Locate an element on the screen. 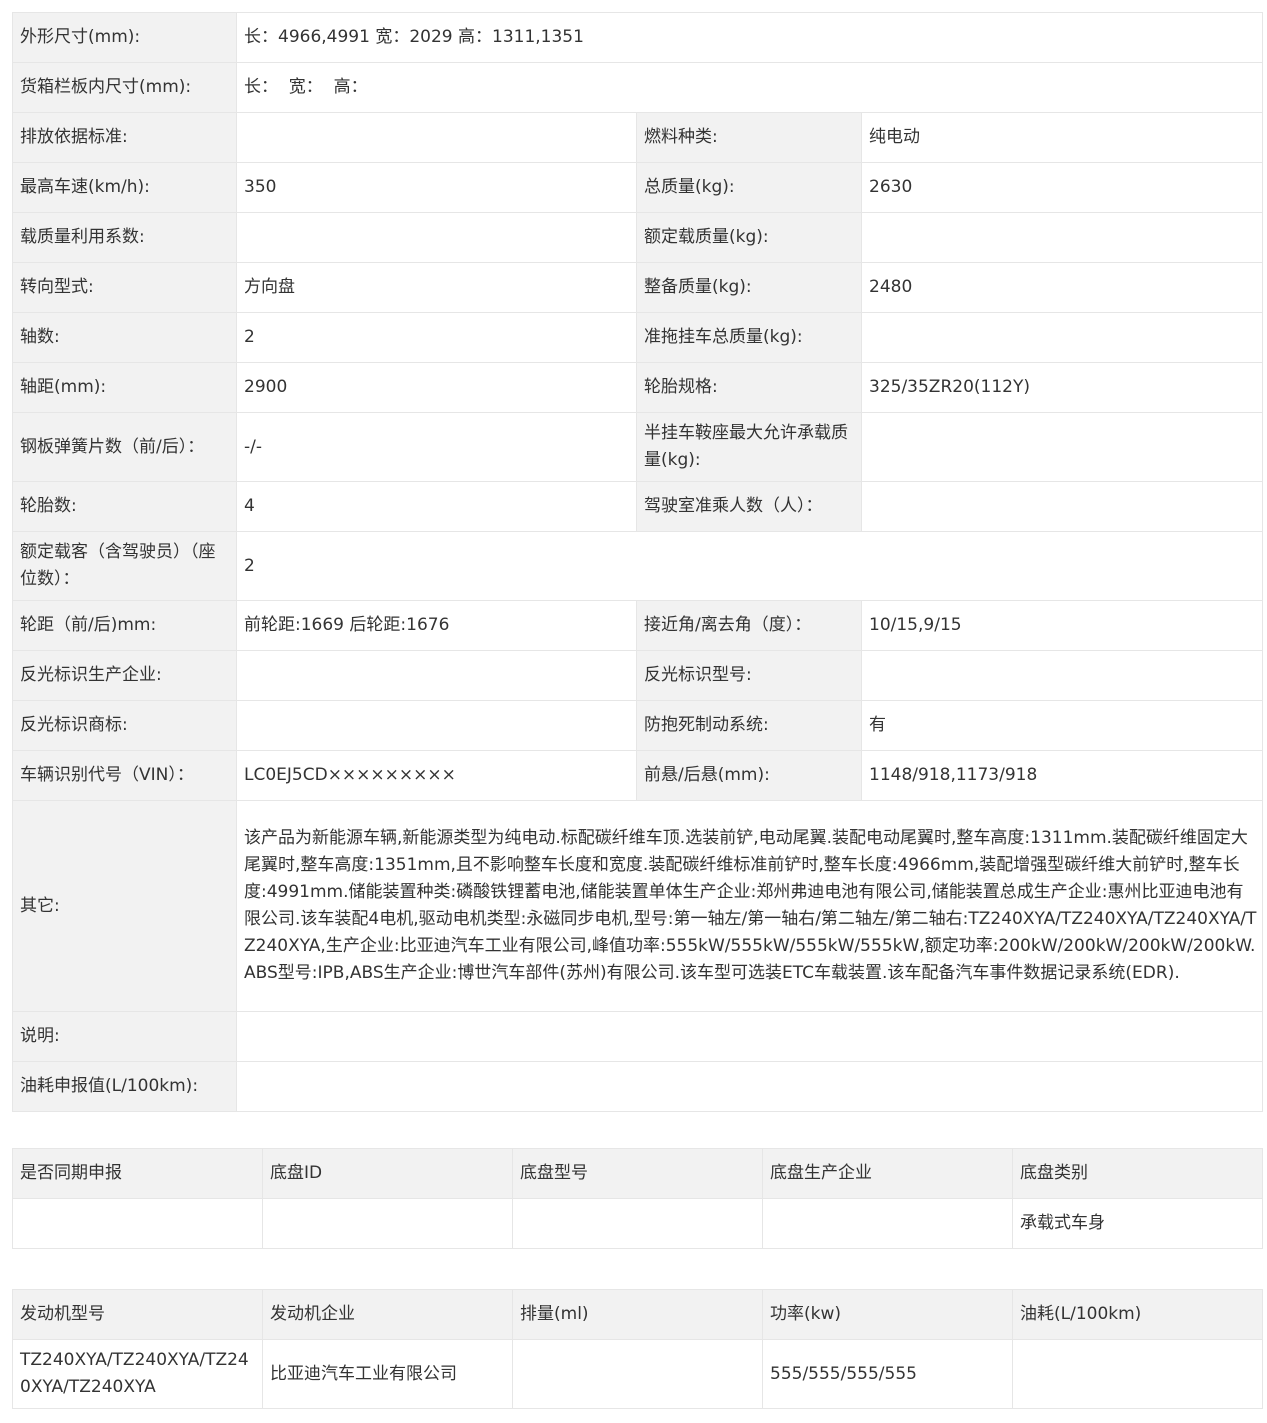 The image size is (1267, 1423). steering-value: 方向盘 is located at coordinates (436, 287).